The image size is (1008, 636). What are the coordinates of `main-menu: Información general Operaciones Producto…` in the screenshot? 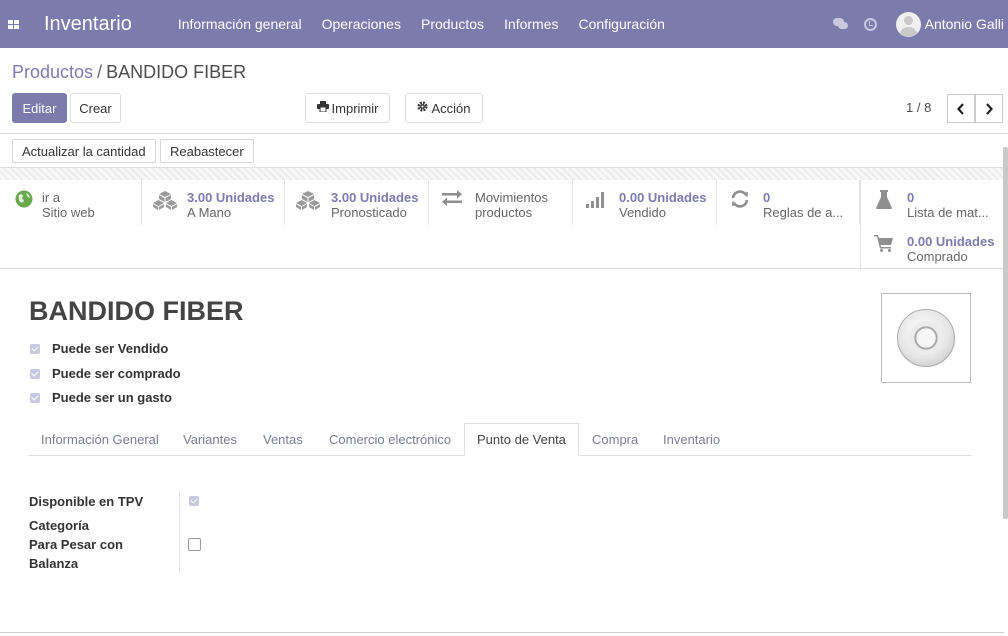 It's located at (431, 24).